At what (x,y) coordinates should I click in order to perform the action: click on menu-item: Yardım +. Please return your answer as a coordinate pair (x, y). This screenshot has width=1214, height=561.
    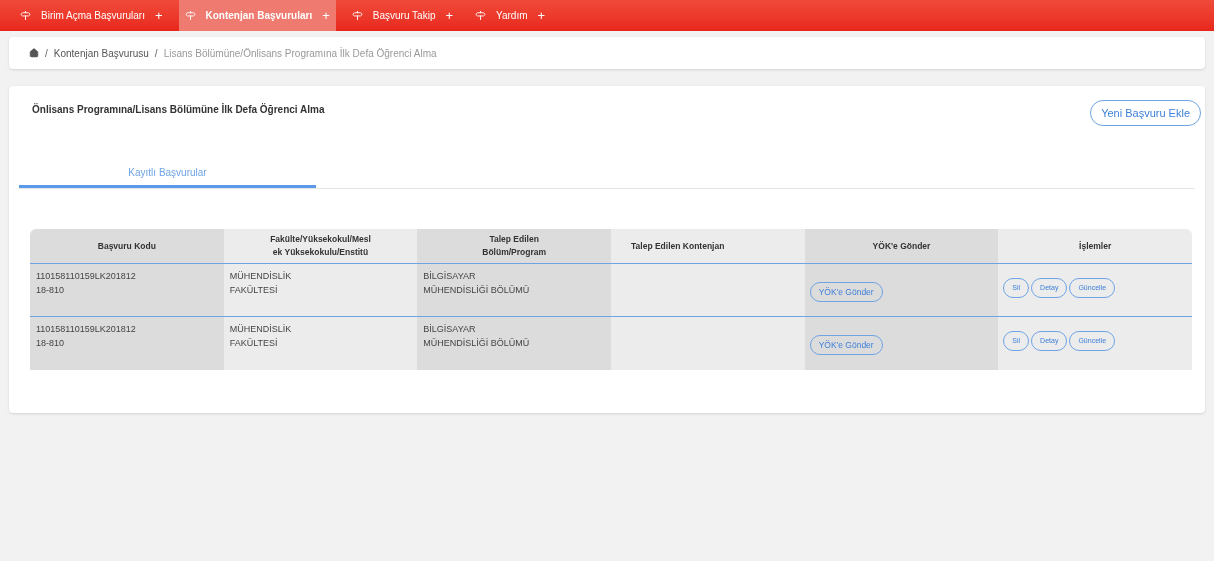
    Looking at the image, I should click on (510, 15).